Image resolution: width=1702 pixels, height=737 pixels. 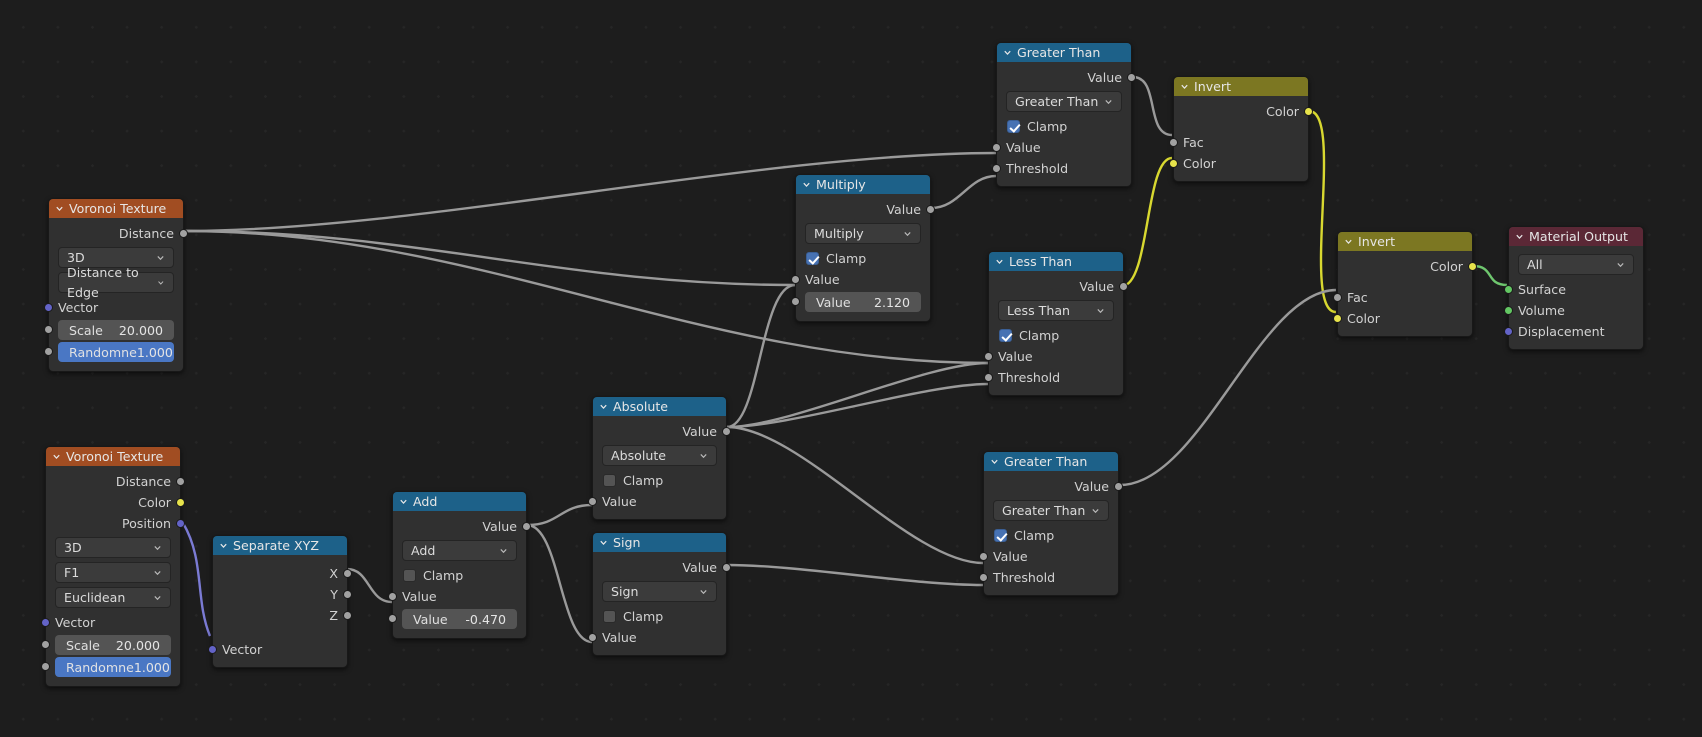 I want to click on dropdown-operation: Absolute, so click(x=659, y=455).